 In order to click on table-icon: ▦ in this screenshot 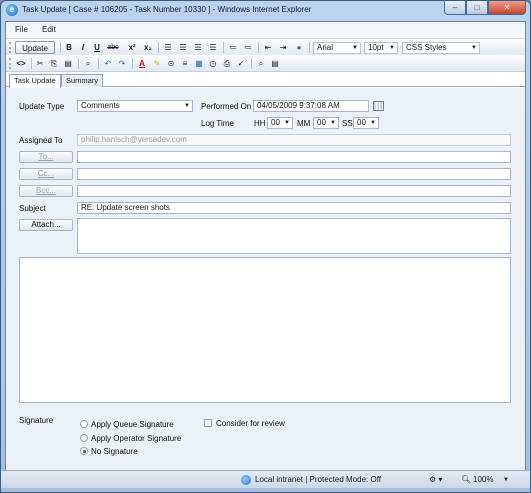, I will do `click(199, 63)`.